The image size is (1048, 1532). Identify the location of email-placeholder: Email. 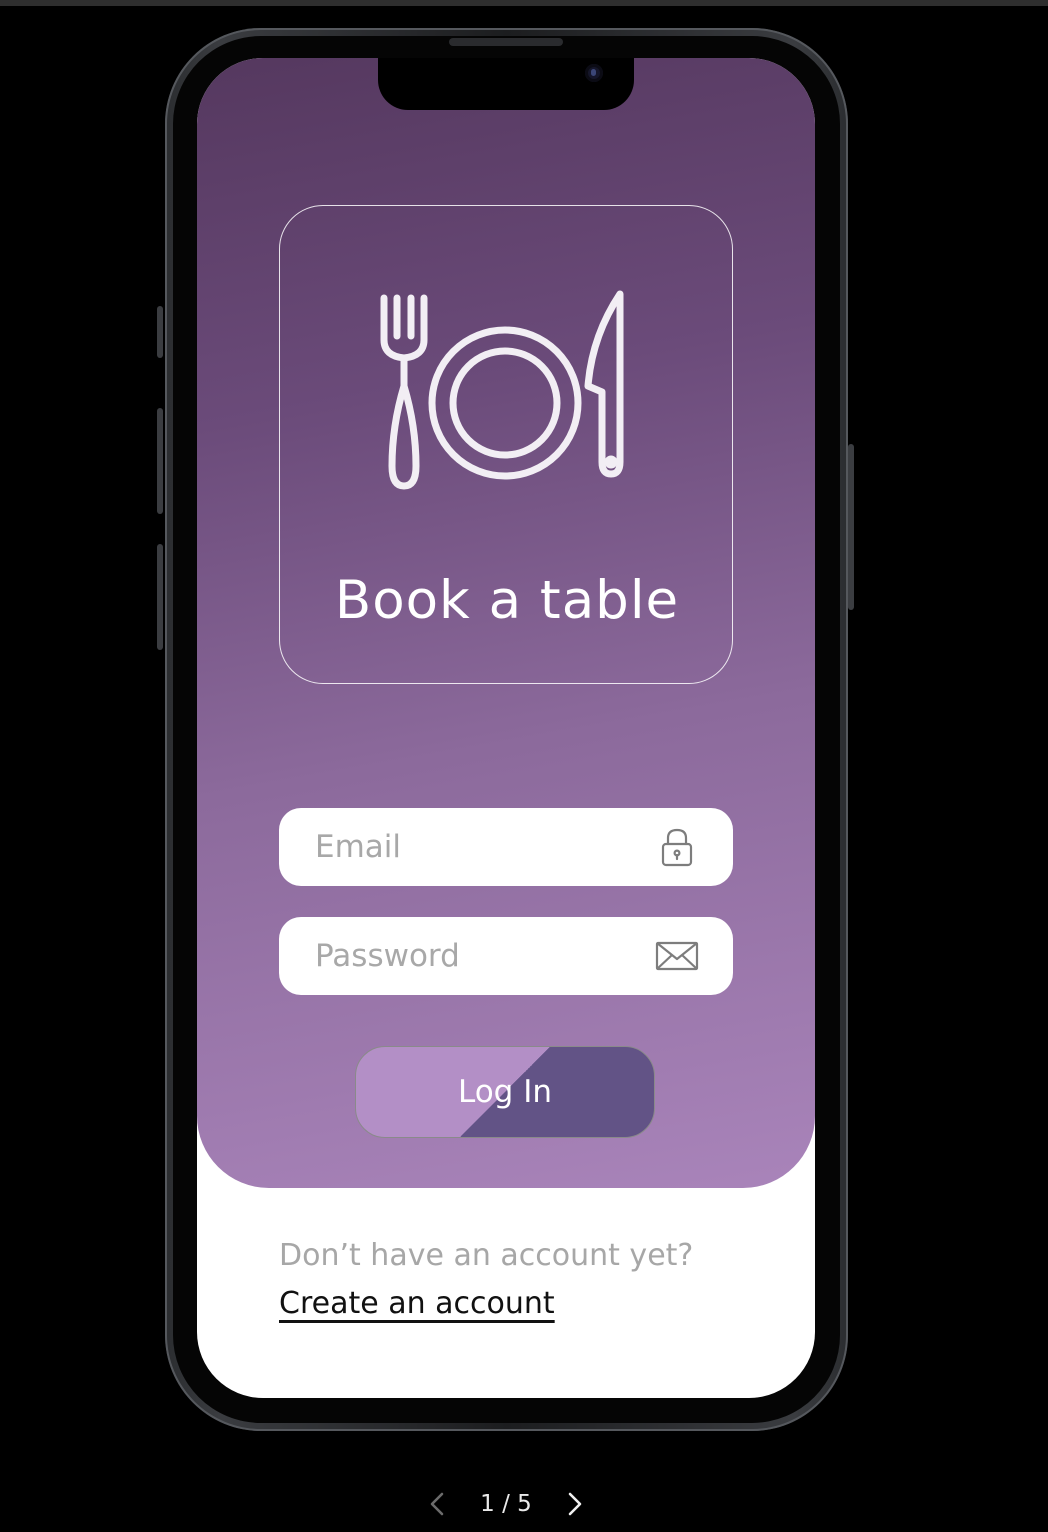
(358, 847).